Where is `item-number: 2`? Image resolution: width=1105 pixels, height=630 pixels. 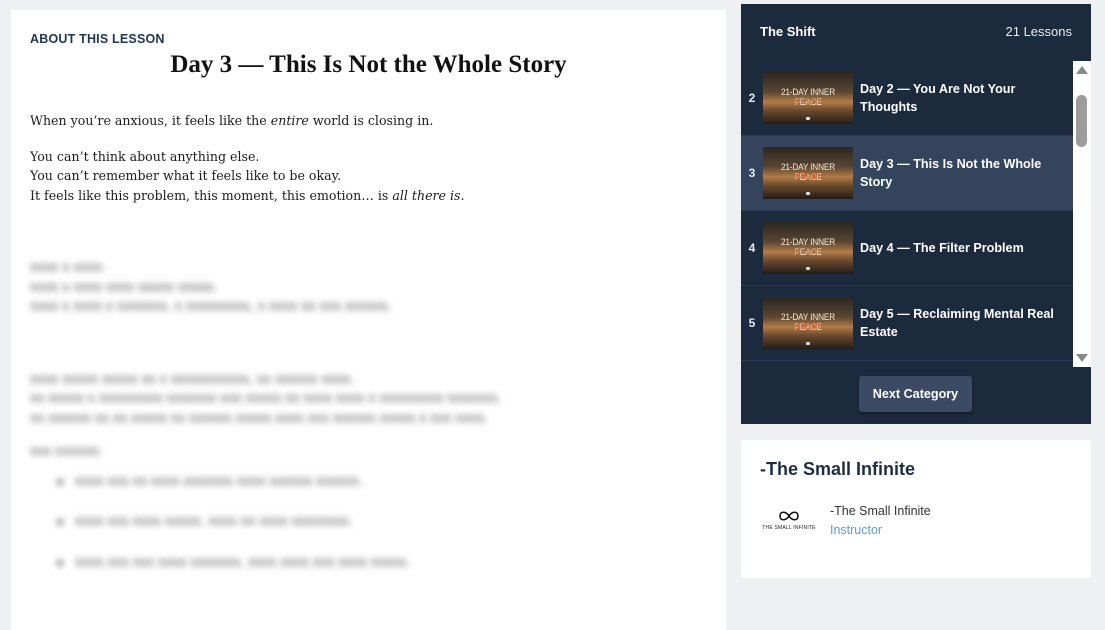 item-number: 2 is located at coordinates (752, 98).